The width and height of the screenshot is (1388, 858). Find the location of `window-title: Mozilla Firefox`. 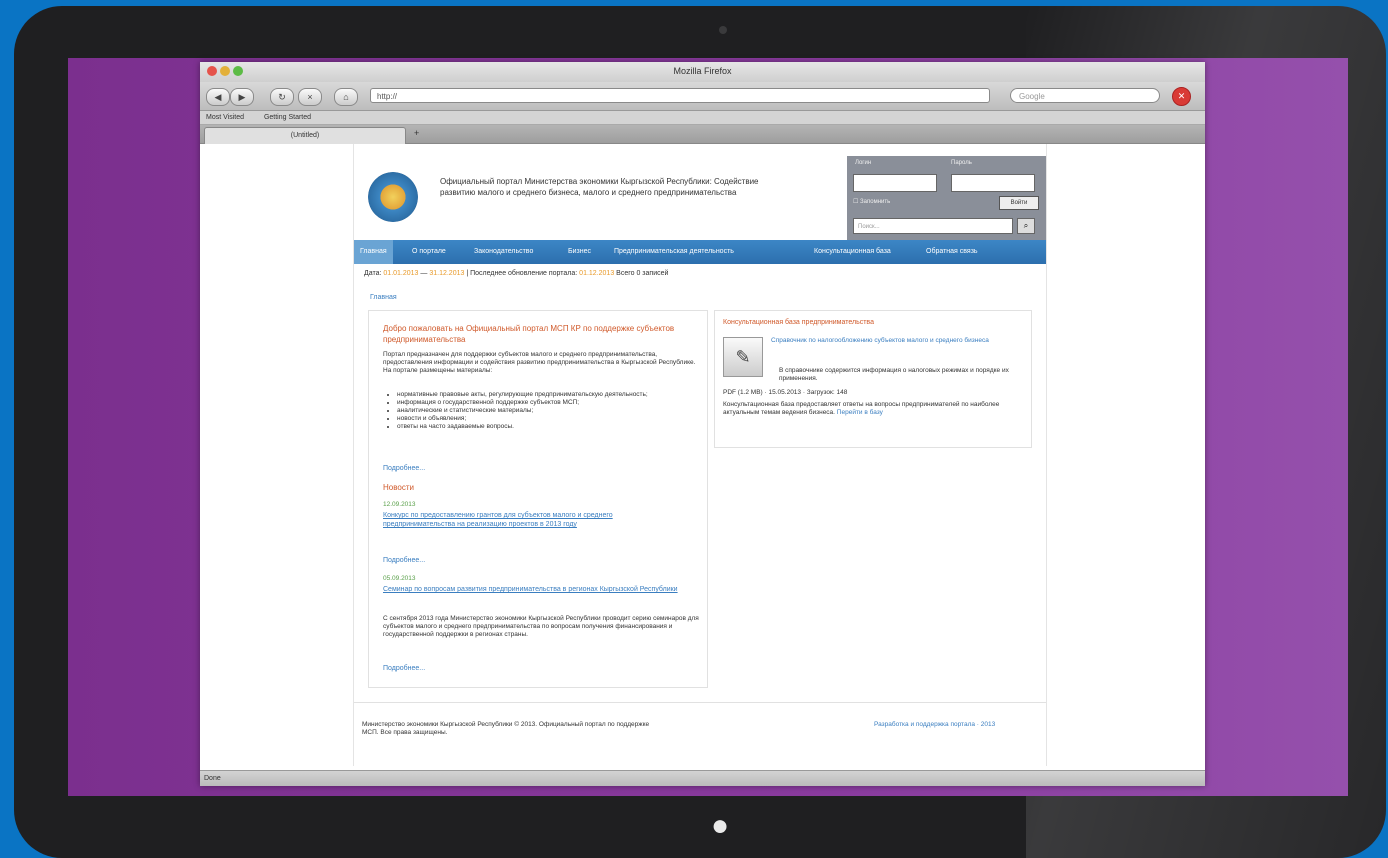

window-title: Mozilla Firefox is located at coordinates (702, 71).